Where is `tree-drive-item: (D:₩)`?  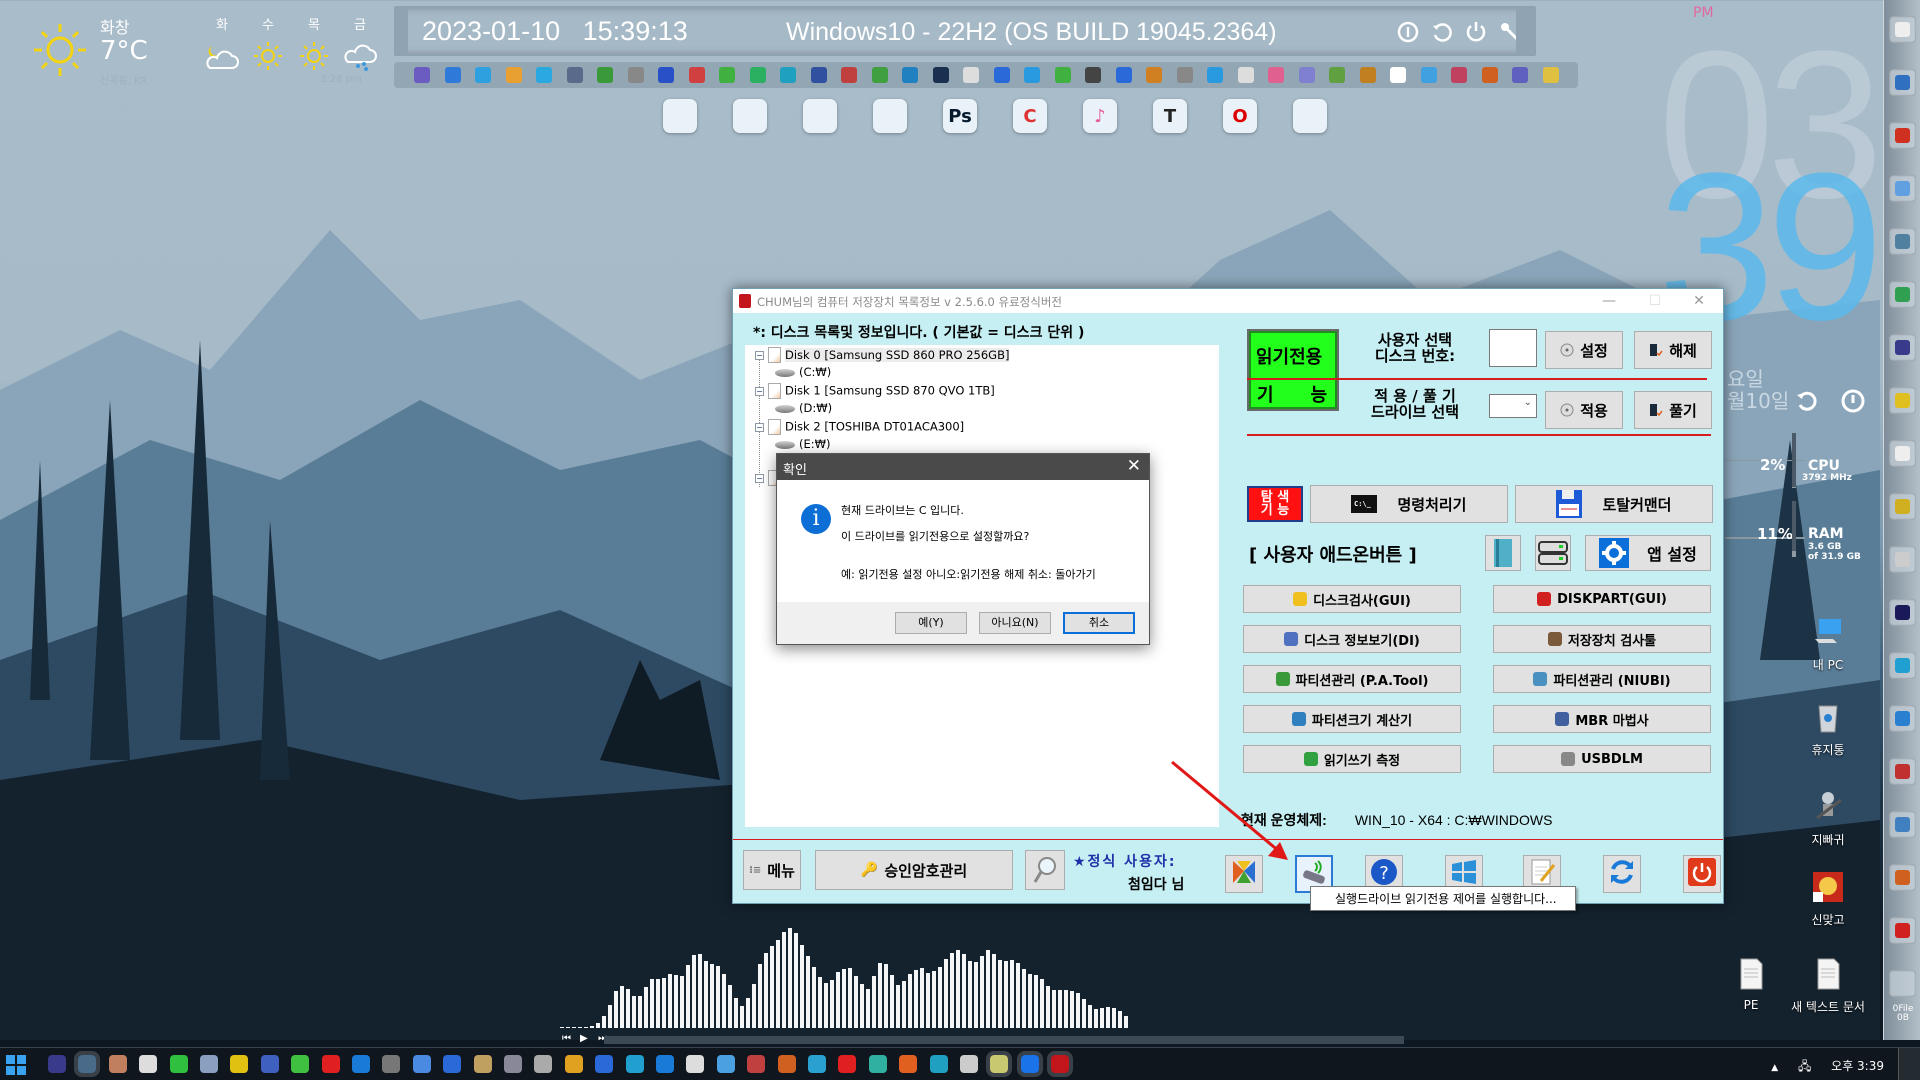 tree-drive-item: (D:₩) is located at coordinates (803, 410).